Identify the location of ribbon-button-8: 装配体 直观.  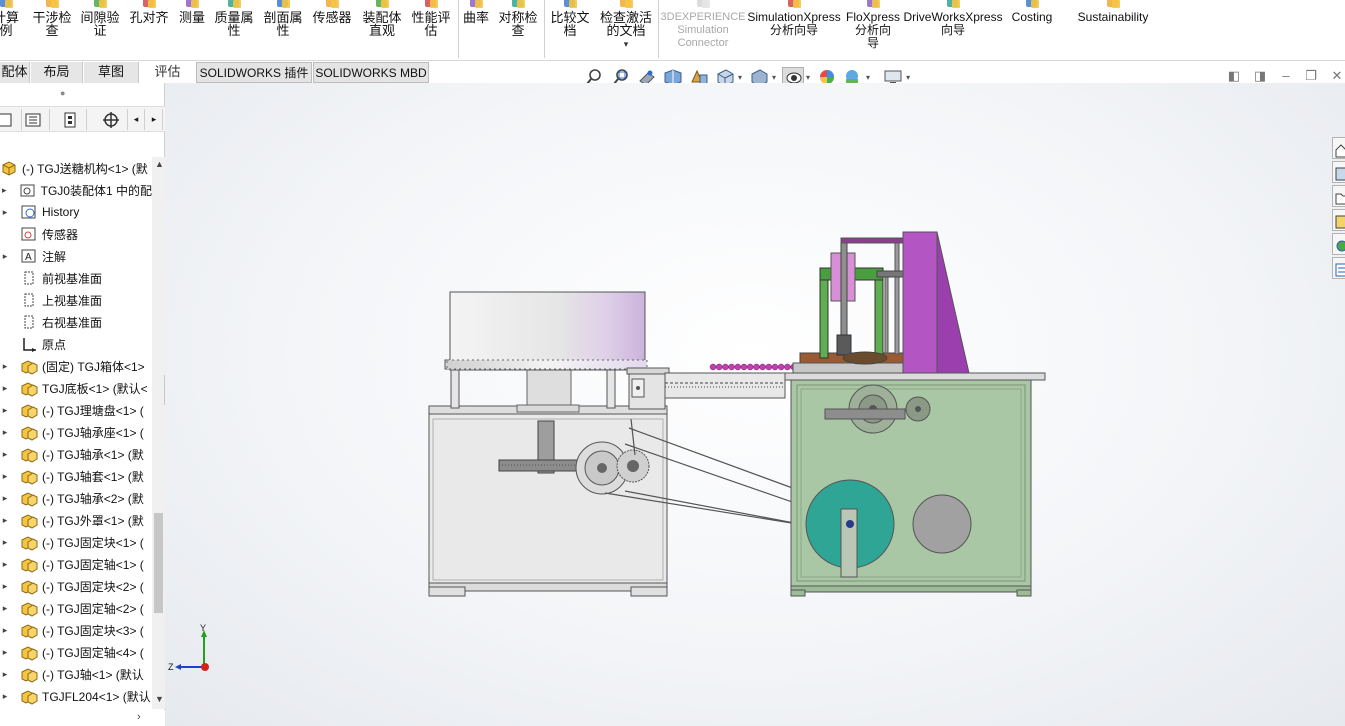
(382, 30).